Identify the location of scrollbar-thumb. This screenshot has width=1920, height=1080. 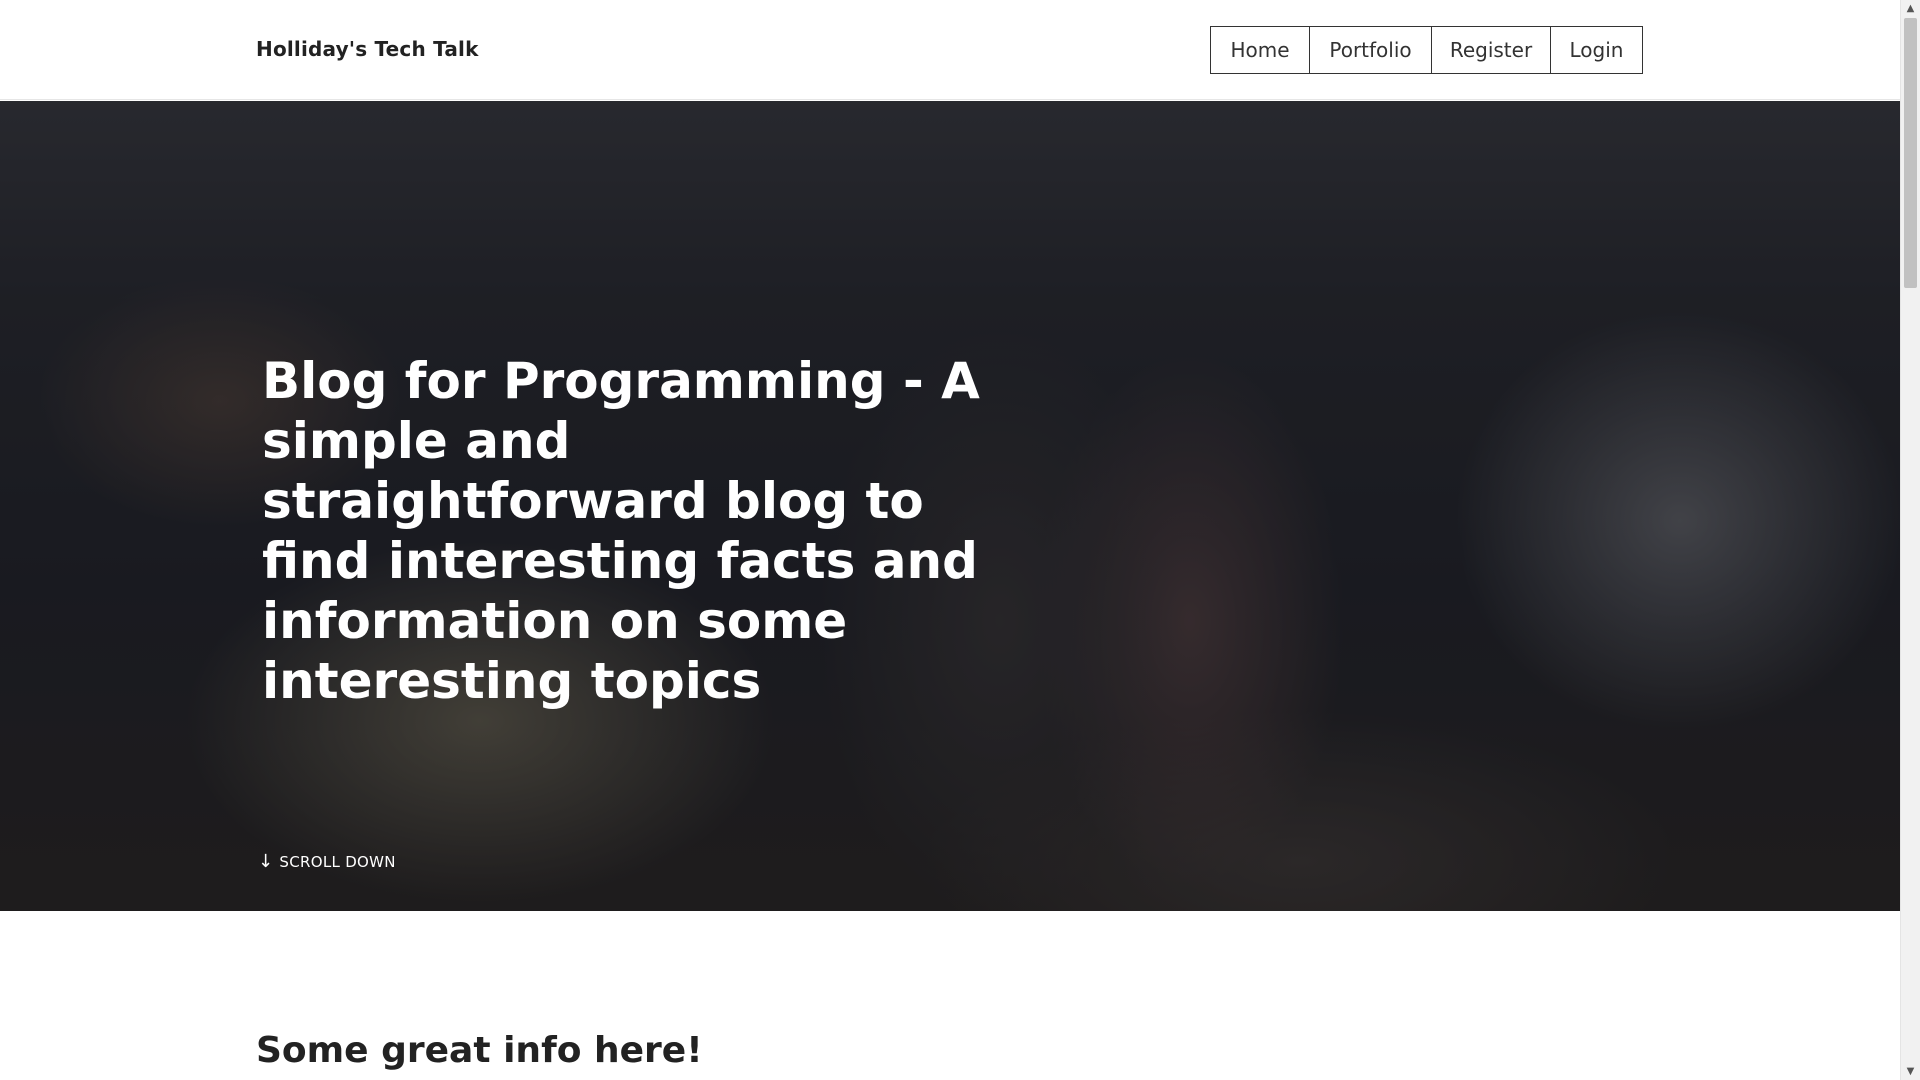
(1910, 153).